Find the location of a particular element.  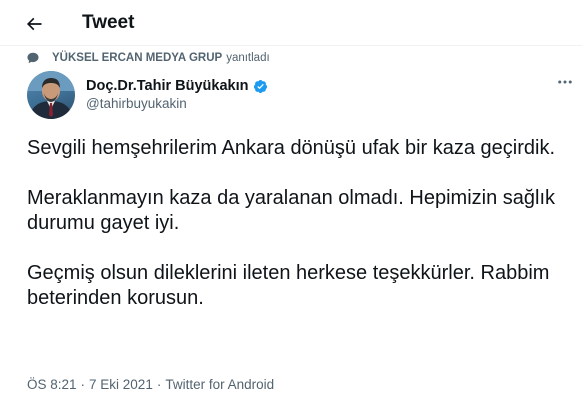

reply-suffix: yanıtladı is located at coordinates (248, 58).